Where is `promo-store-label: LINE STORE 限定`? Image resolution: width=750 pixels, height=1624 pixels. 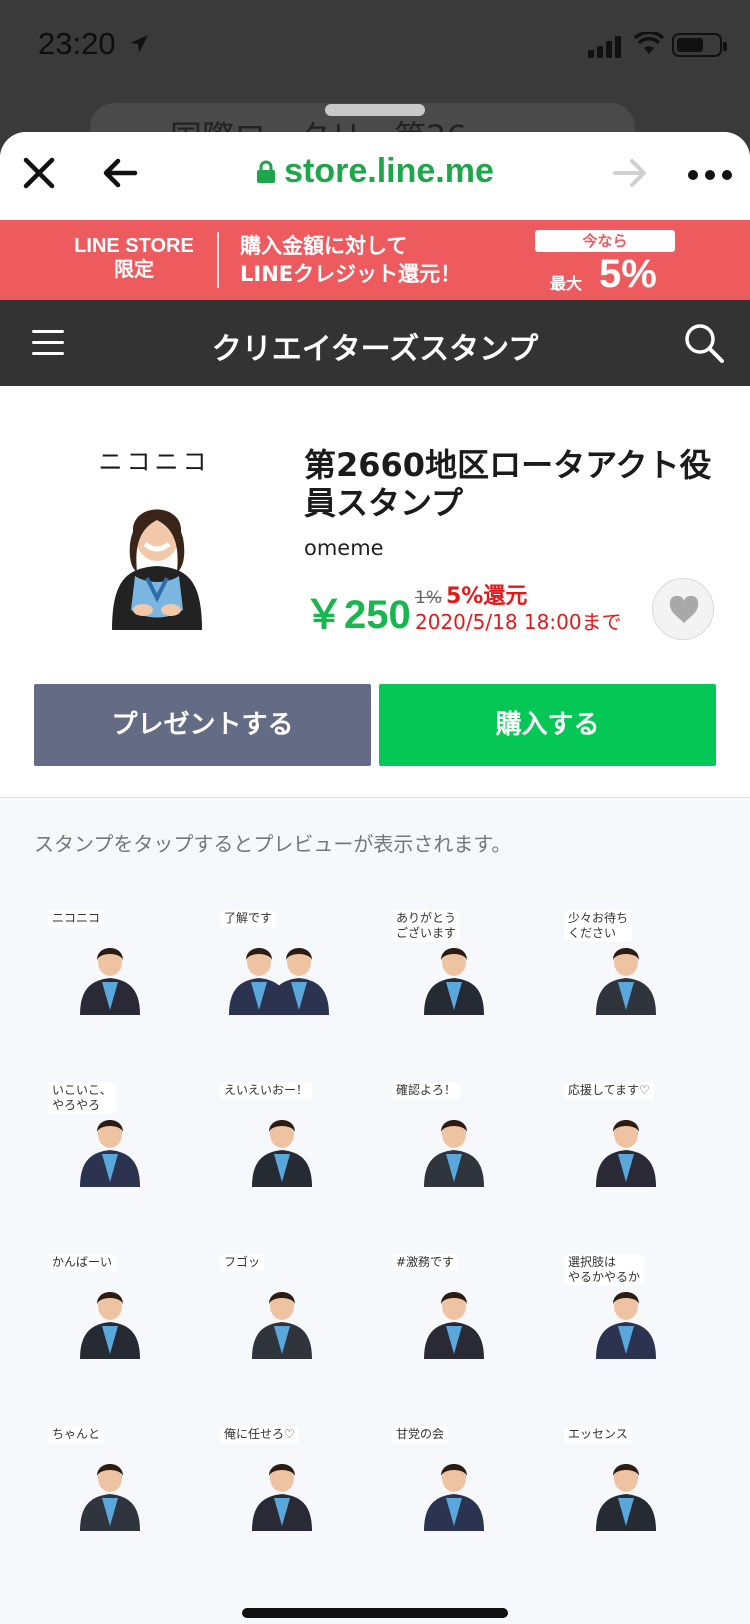 promo-store-label: LINE STORE 限定 is located at coordinates (134, 258).